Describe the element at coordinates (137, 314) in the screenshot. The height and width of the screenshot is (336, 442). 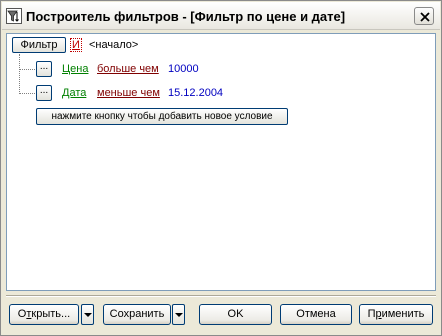
I see `save-button: Сохранить` at that location.